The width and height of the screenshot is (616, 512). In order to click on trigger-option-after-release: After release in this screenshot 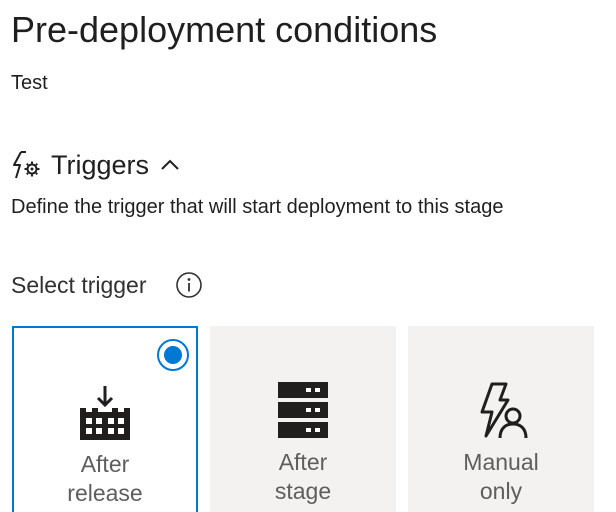, I will do `click(105, 419)`.